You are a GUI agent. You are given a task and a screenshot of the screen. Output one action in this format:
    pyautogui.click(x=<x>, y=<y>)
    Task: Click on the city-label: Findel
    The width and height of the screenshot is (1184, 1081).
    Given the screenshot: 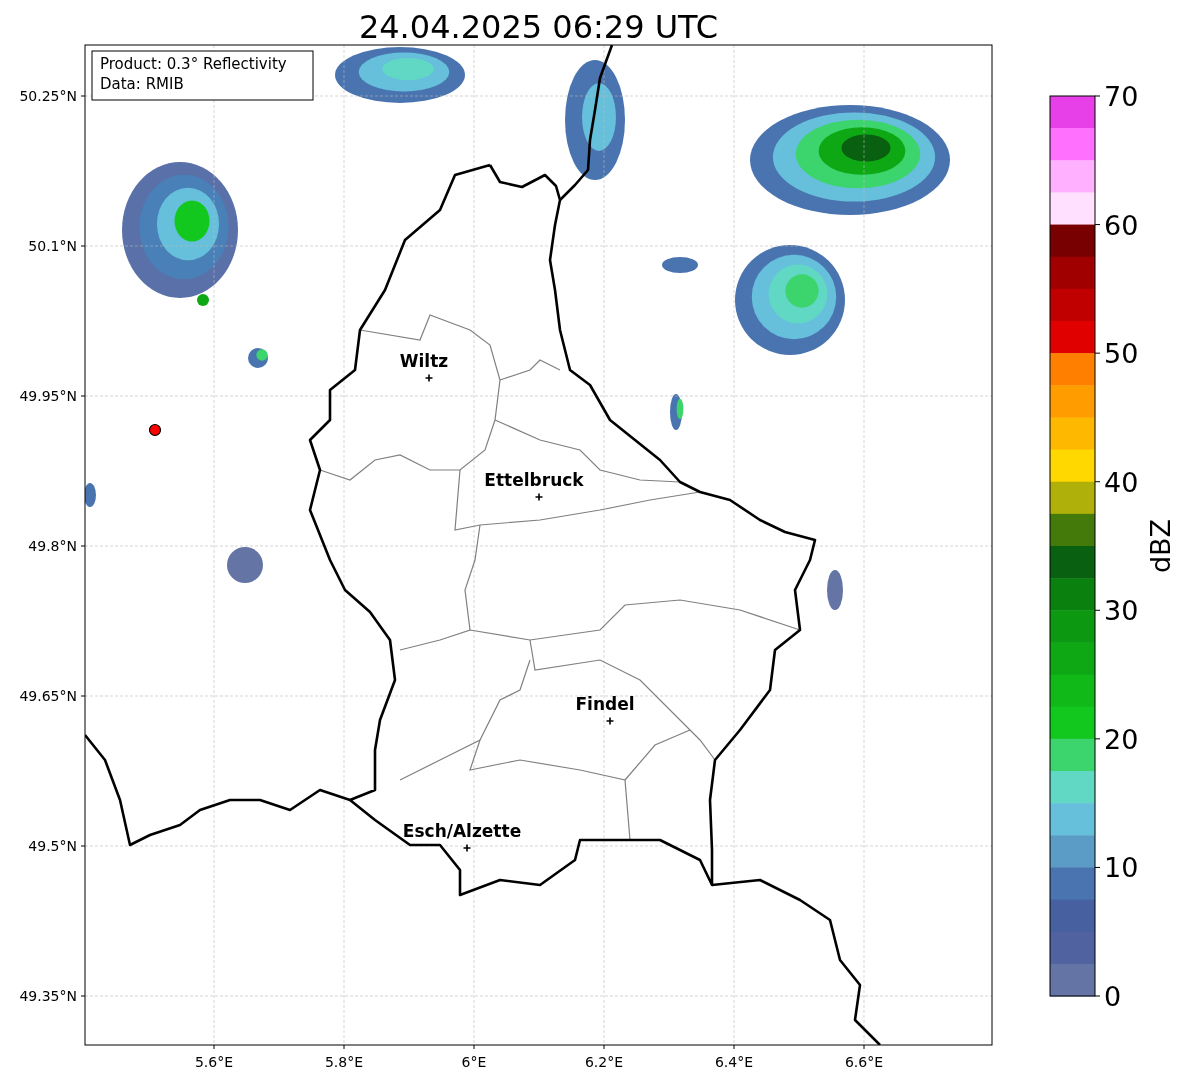 What is the action you would take?
    pyautogui.click(x=605, y=704)
    